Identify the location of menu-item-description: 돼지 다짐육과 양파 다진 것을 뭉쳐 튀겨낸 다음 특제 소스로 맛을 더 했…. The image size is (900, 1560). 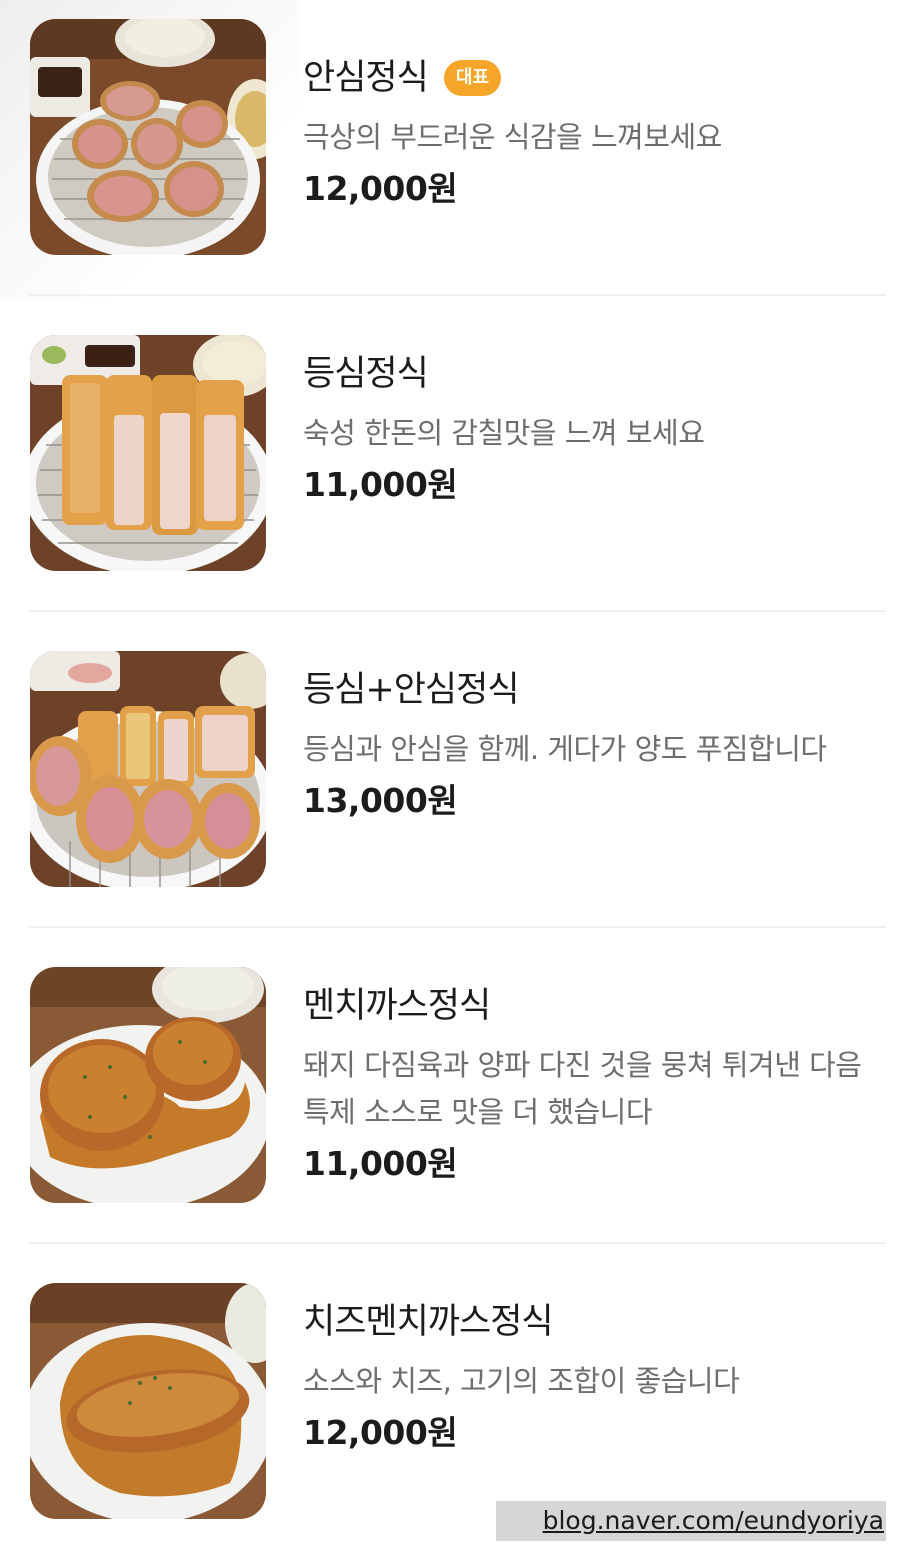
(582, 1088).